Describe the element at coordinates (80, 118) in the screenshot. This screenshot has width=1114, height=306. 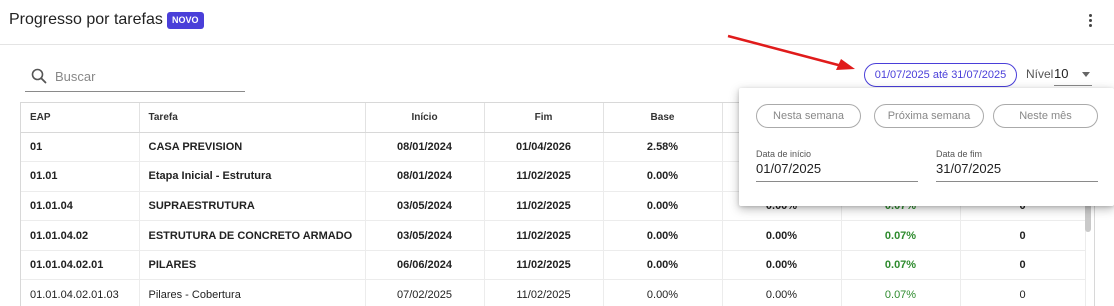
I see `column-header-eap: EAP` at that location.